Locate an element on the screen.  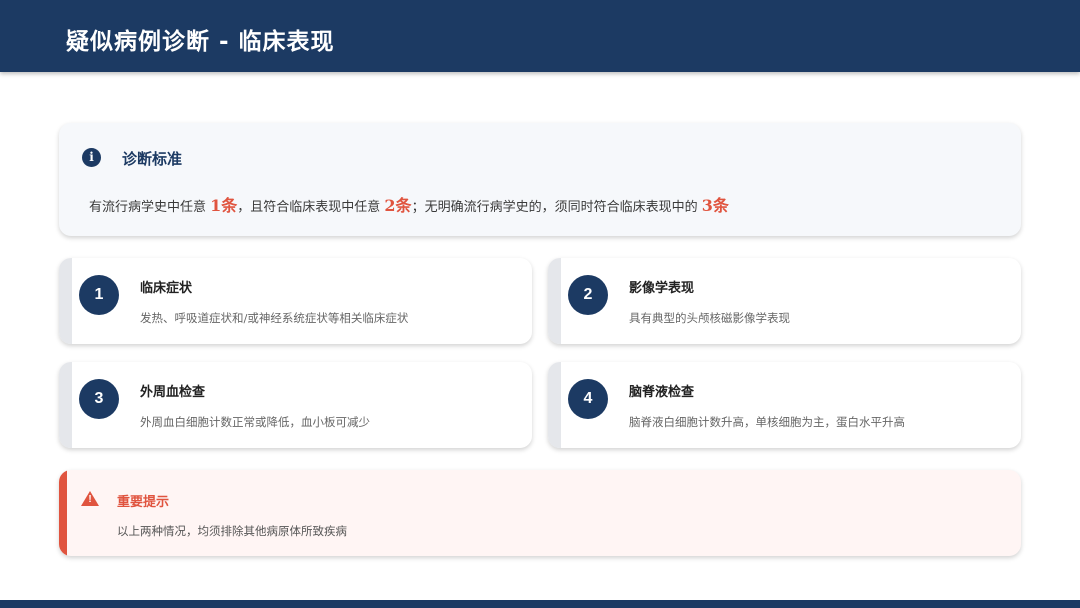
item-title: 影像学表现 is located at coordinates (662, 288).